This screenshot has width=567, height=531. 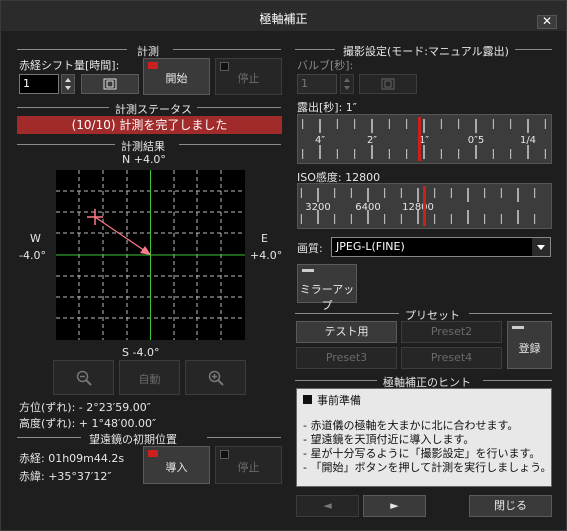 What do you see at coordinates (529, 348) in the screenshot?
I see `register-label: 登録` at bounding box center [529, 348].